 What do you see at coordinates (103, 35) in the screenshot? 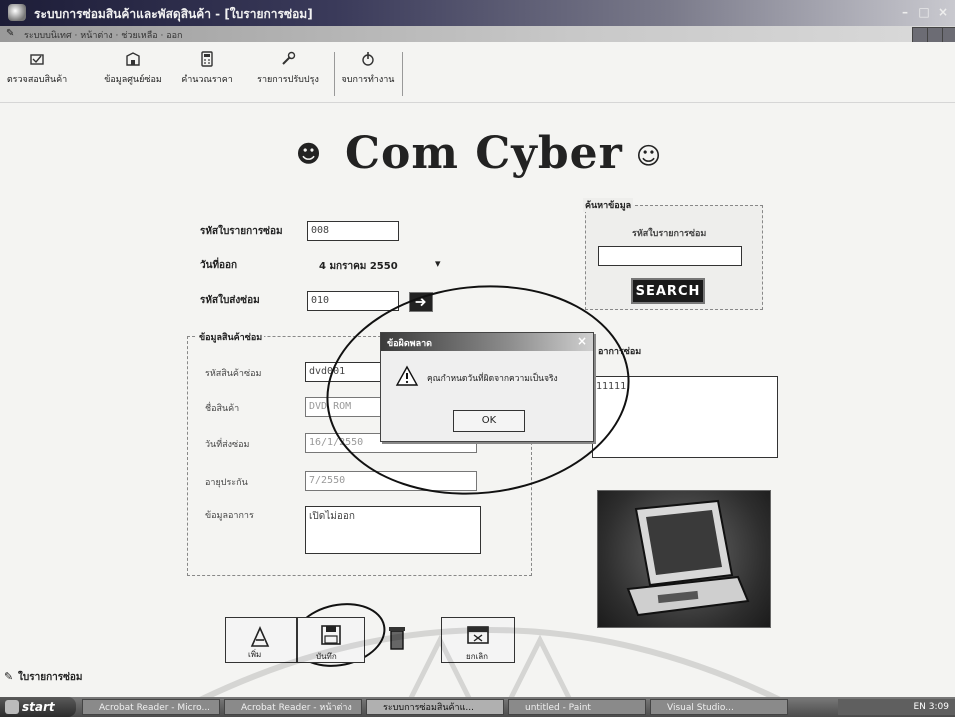
I see `menu-items: ระบบบนิเทศ · หน้าต่าง · ช่วยเหลือ · ออก` at bounding box center [103, 35].